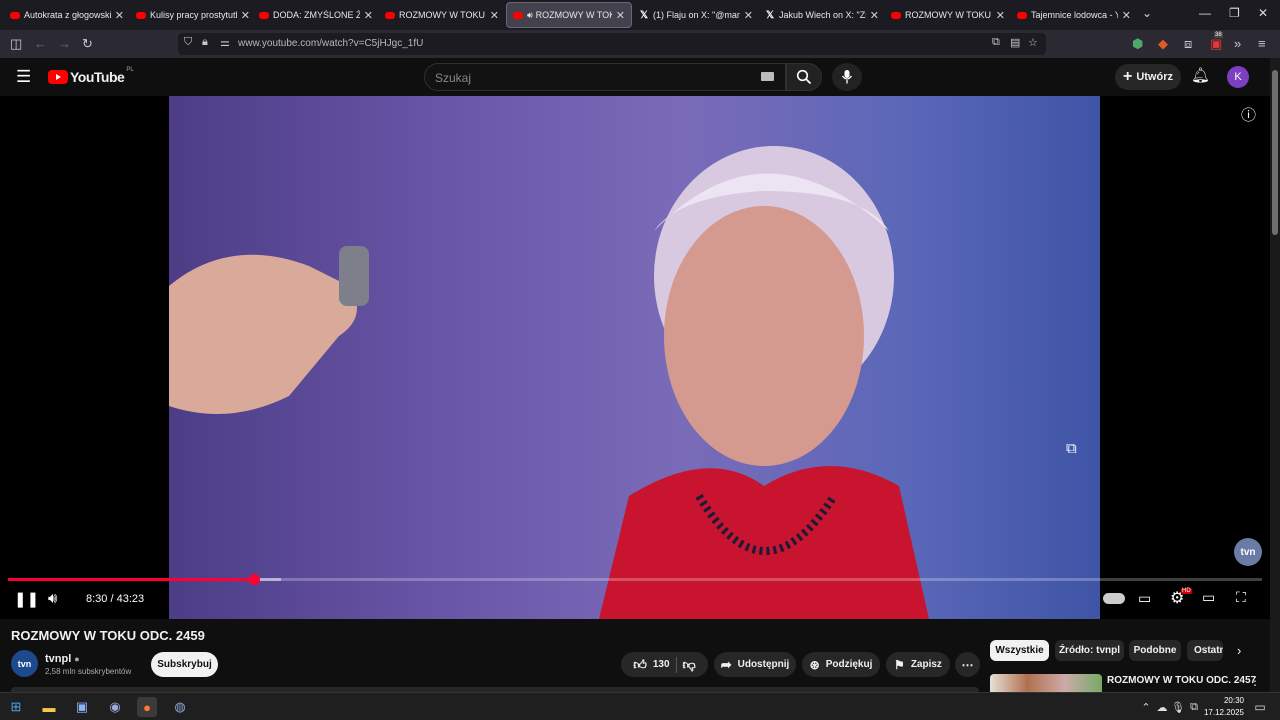  Describe the element at coordinates (1262, 43) in the screenshot. I see `app-menu-icon: ≡` at that location.